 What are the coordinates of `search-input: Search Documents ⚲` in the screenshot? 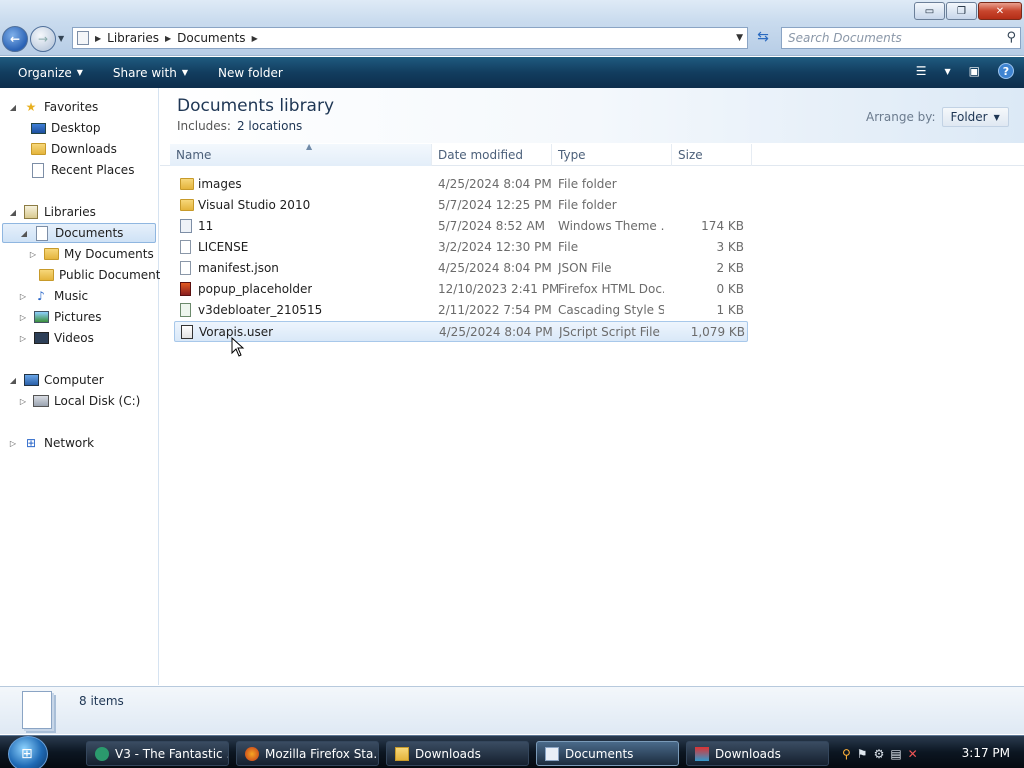 It's located at (901, 38).